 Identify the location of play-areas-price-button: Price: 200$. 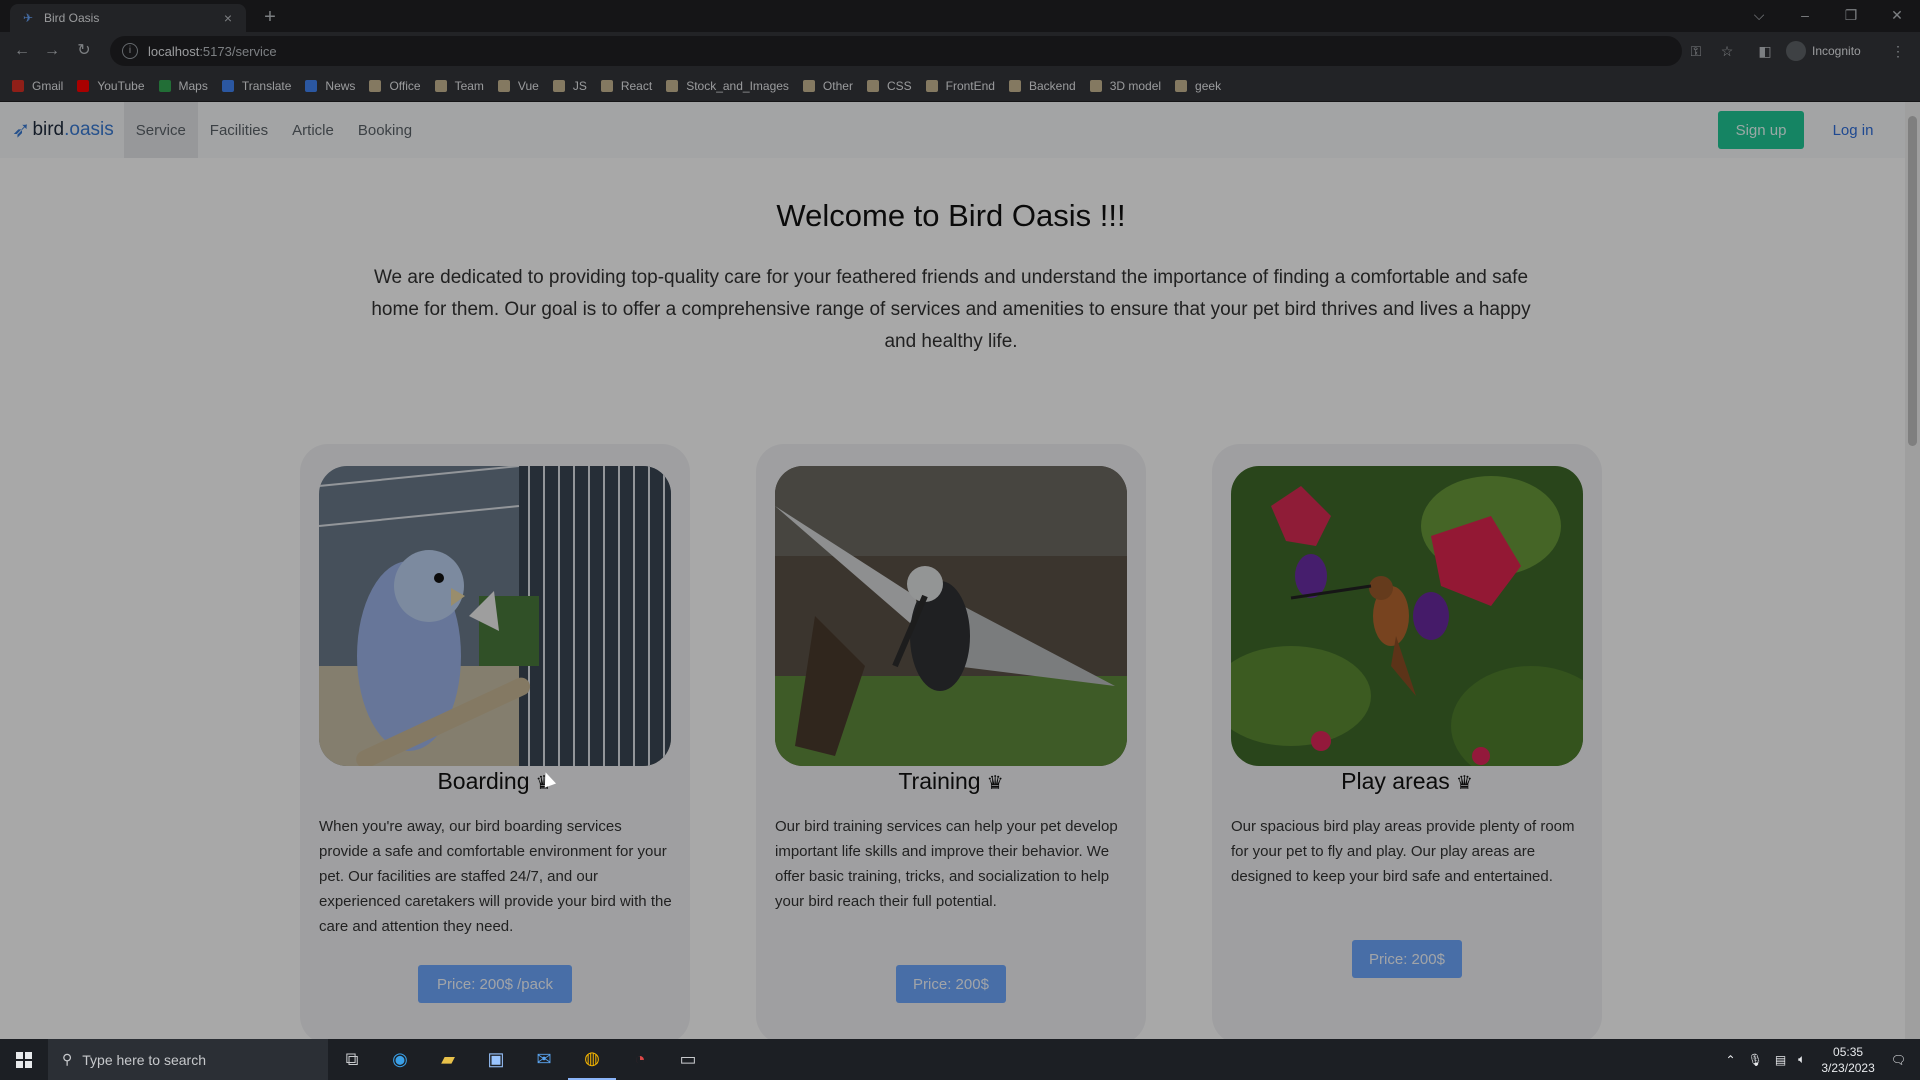
(1407, 959).